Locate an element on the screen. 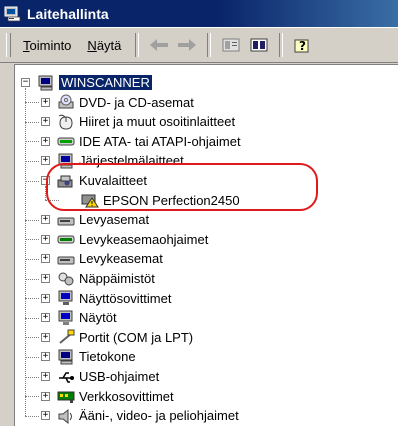  properties-button is located at coordinates (231, 45).